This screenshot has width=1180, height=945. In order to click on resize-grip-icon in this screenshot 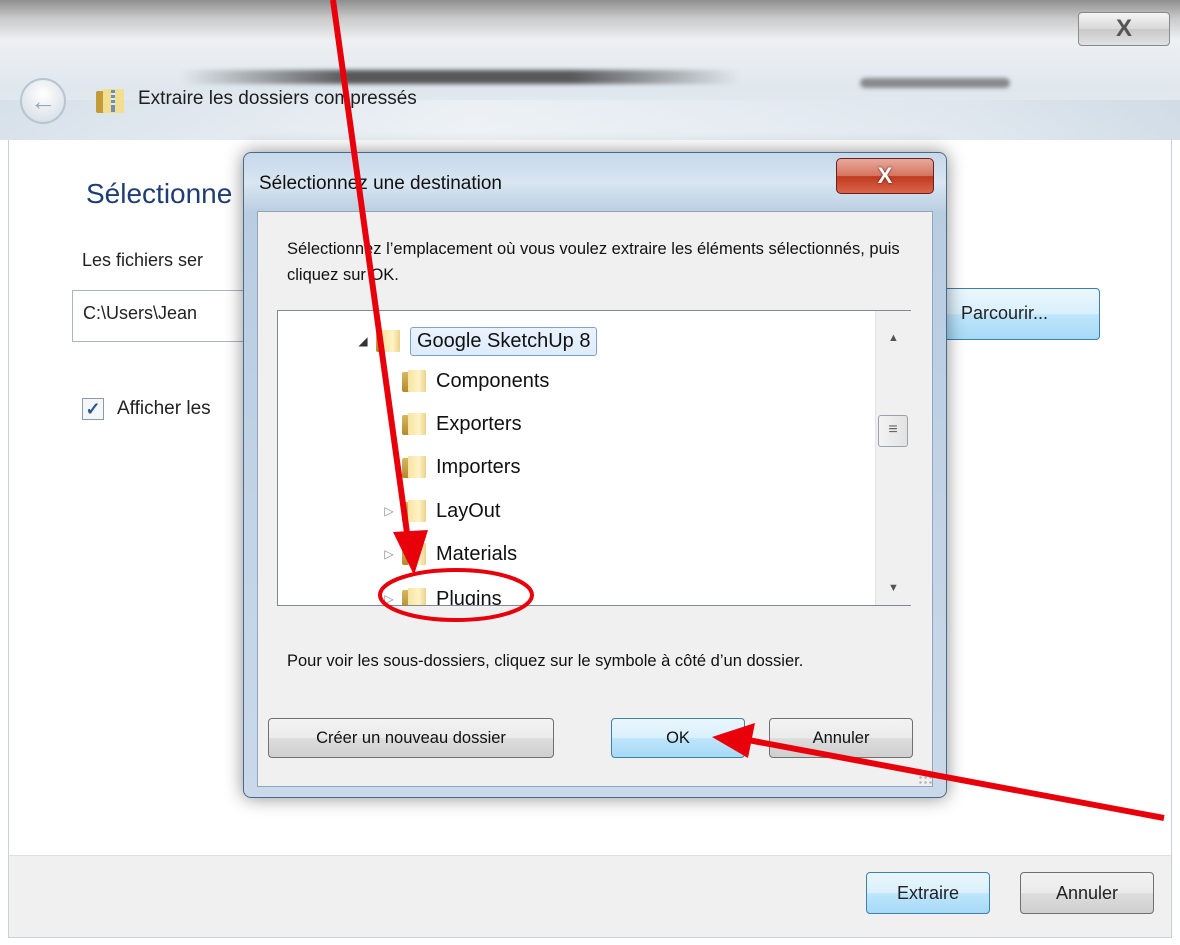, I will do `click(925, 777)`.